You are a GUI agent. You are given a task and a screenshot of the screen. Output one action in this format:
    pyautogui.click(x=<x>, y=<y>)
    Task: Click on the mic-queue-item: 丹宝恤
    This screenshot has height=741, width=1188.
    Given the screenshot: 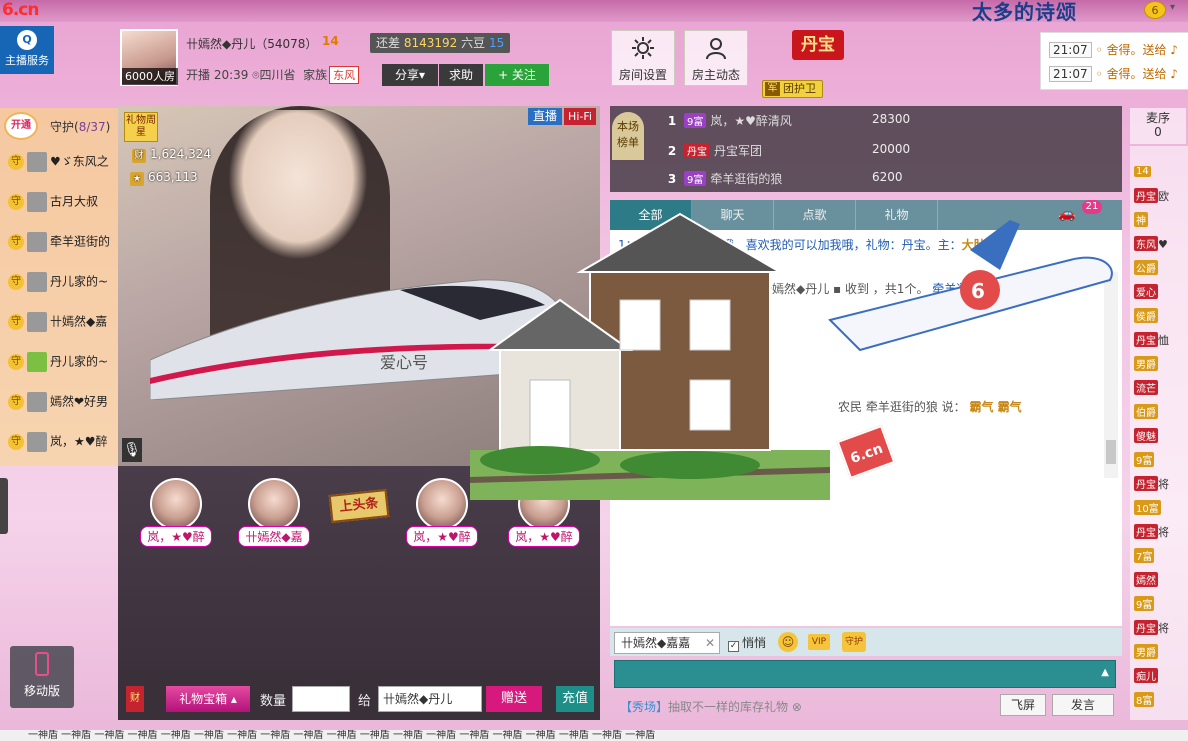 What is the action you would take?
    pyautogui.click(x=1161, y=342)
    